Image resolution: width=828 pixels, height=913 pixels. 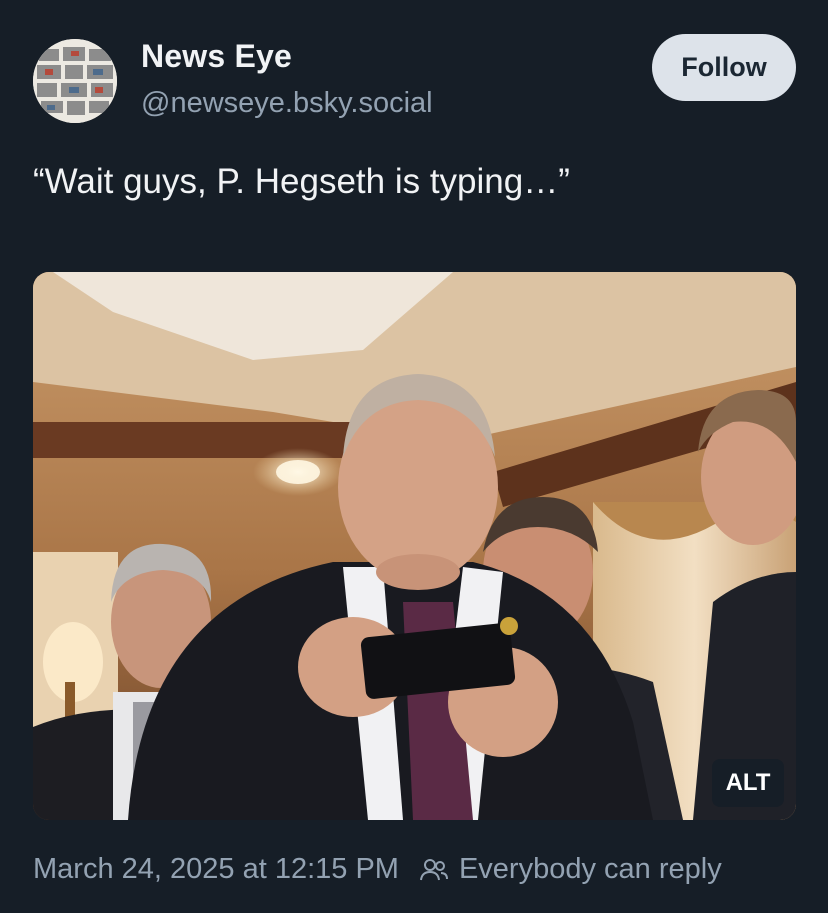 What do you see at coordinates (301, 181) in the screenshot?
I see `post-text: “Wait guys, P. Hegseth is typing…”` at bounding box center [301, 181].